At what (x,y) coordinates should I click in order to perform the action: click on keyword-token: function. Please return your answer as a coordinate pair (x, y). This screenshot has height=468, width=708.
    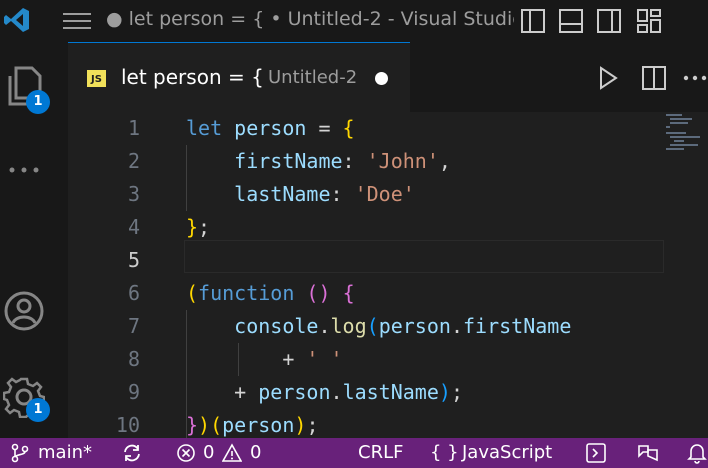
    Looking at the image, I should click on (246, 293).